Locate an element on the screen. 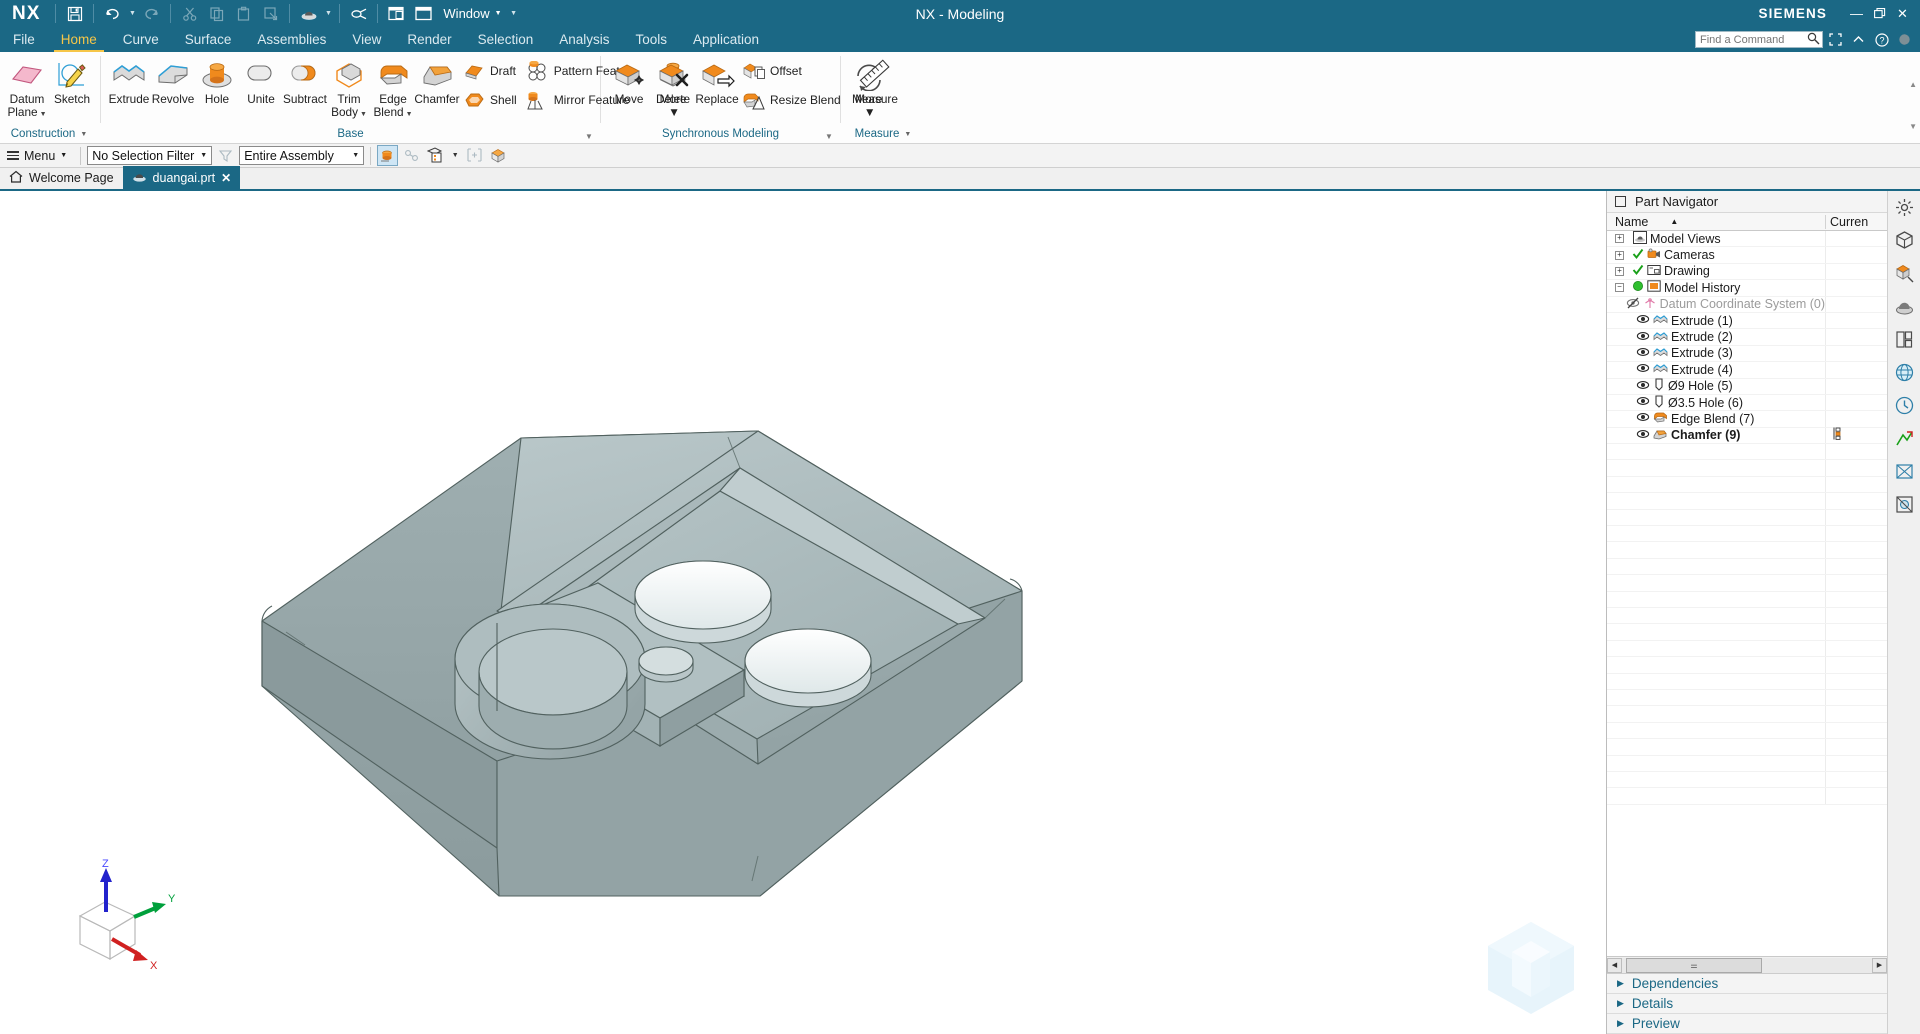  tree-row-model-history: − Model History is located at coordinates (1747, 288).